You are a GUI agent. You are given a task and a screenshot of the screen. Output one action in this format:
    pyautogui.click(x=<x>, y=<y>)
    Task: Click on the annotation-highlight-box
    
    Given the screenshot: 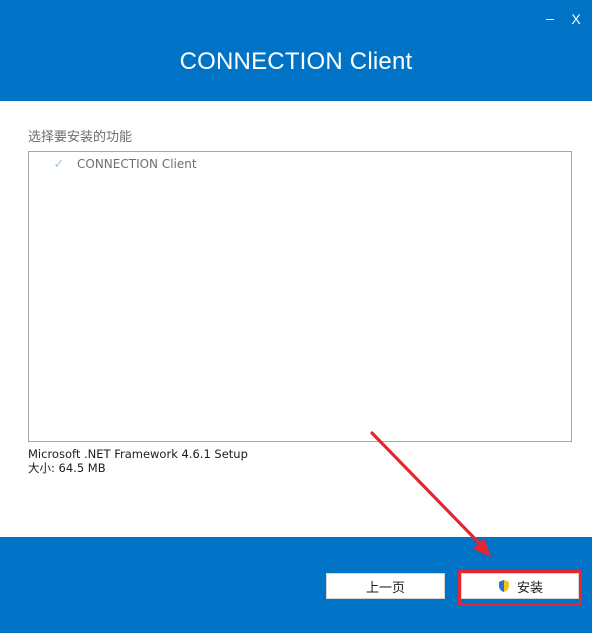 What is the action you would take?
    pyautogui.click(x=520, y=588)
    